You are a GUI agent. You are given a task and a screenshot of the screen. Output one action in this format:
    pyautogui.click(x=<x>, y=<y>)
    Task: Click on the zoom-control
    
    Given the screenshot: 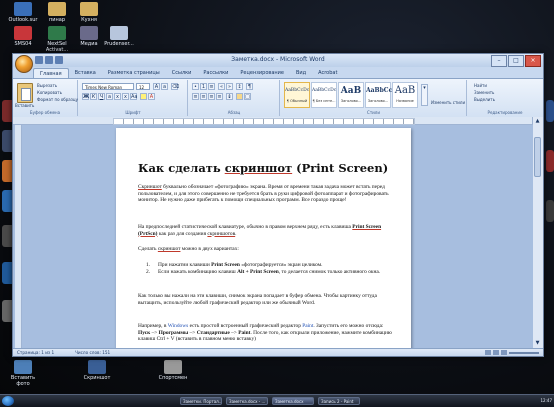 What is the action you would take?
    pyautogui.click(x=512, y=352)
    